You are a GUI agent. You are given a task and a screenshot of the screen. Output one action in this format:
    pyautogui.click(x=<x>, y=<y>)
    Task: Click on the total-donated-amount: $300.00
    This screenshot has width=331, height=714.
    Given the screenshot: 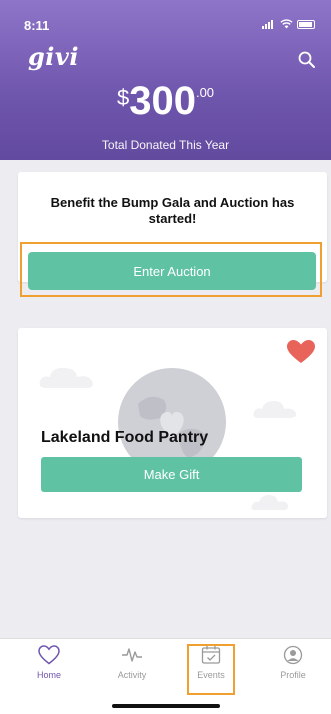 What is the action you would take?
    pyautogui.click(x=165, y=101)
    